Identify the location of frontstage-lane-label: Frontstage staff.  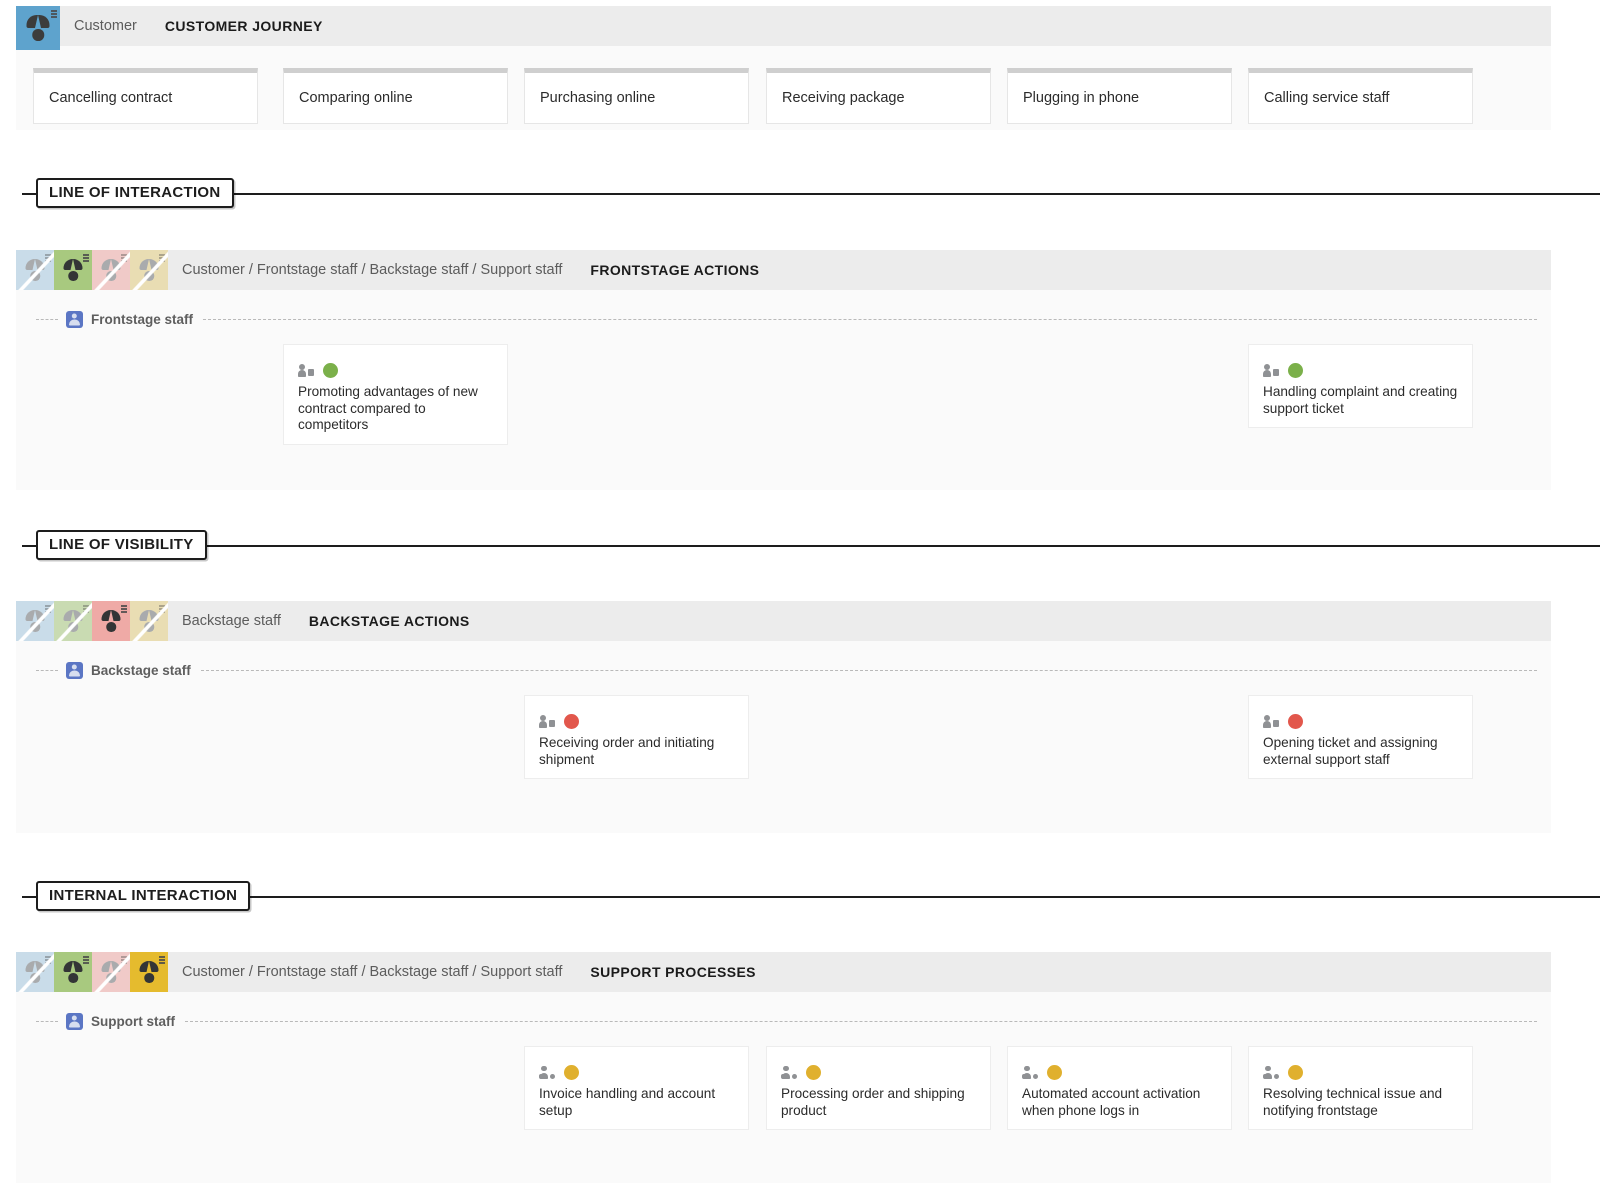
(142, 319).